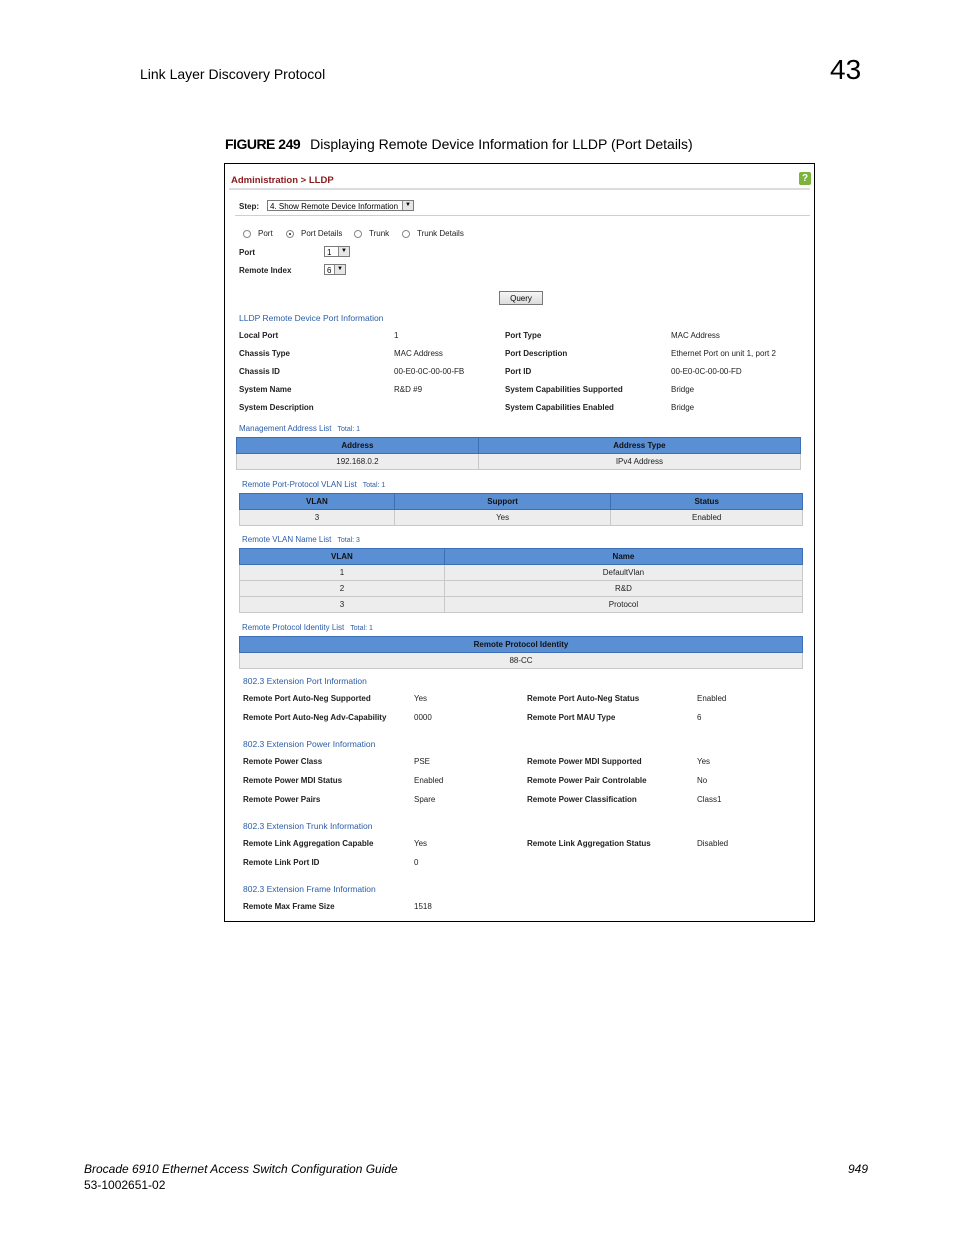 The width and height of the screenshot is (954, 1235). What do you see at coordinates (249, 206) in the screenshot?
I see `step-label: Step:` at bounding box center [249, 206].